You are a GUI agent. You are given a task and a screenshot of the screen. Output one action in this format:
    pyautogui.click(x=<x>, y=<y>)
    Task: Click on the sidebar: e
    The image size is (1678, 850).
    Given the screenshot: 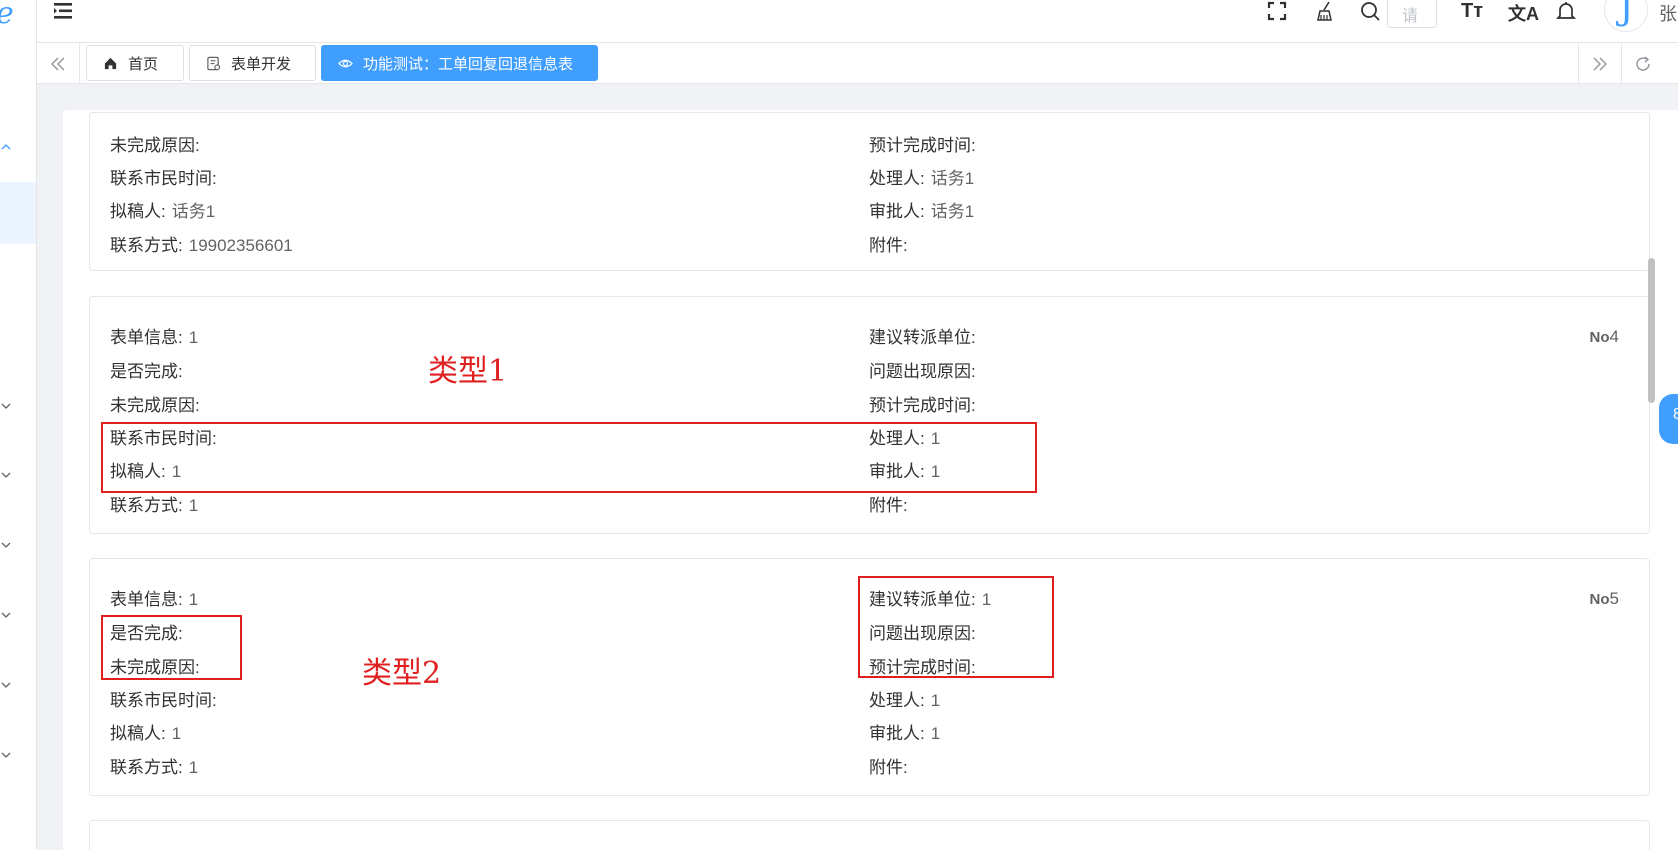 What is the action you would take?
    pyautogui.click(x=18, y=425)
    